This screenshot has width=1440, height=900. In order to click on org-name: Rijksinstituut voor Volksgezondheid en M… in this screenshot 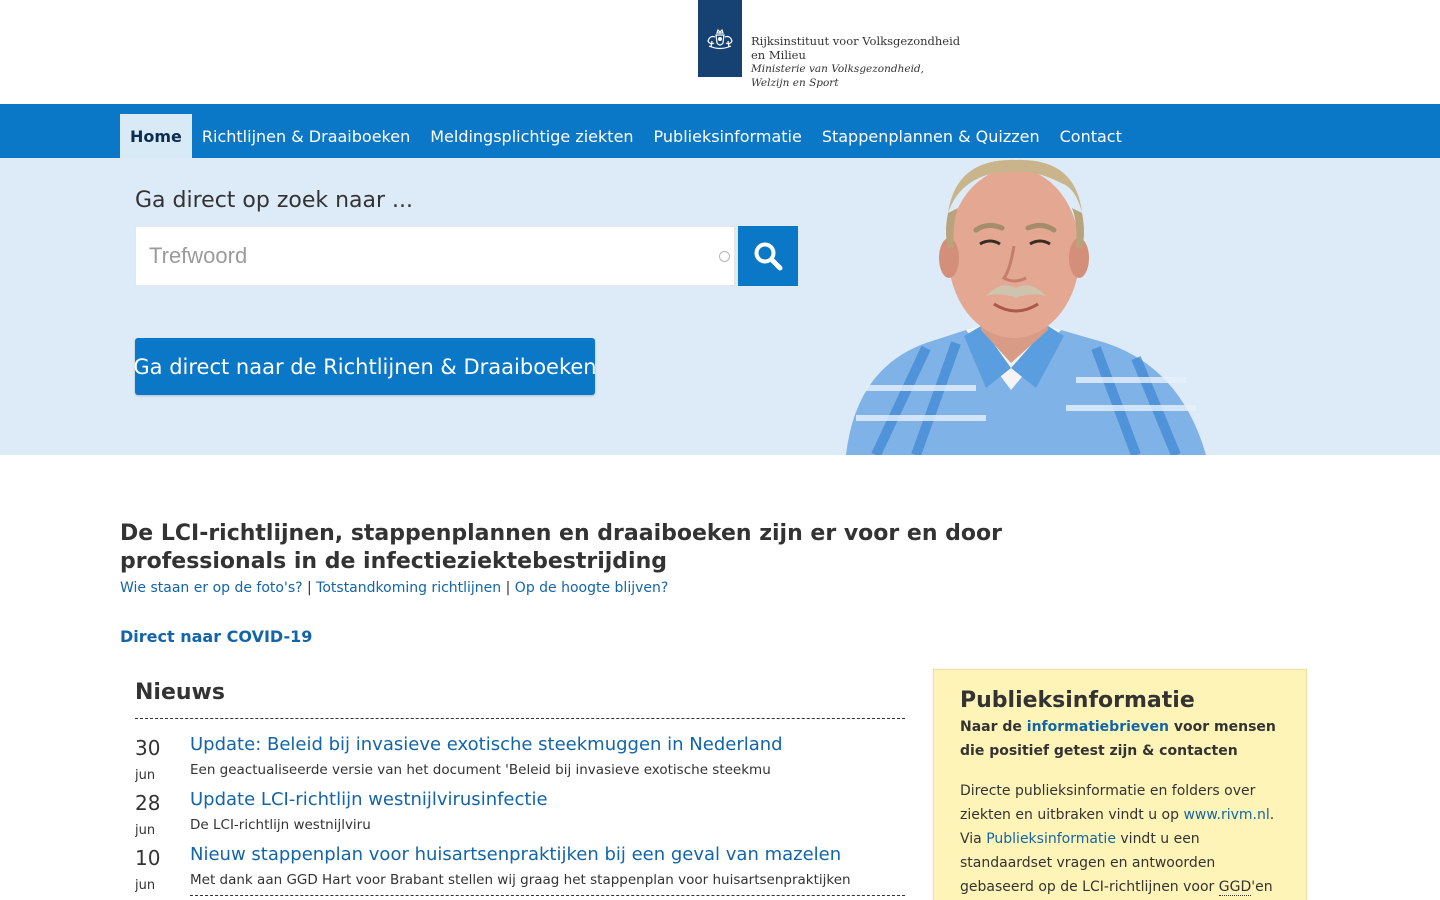, I will do `click(856, 48)`.